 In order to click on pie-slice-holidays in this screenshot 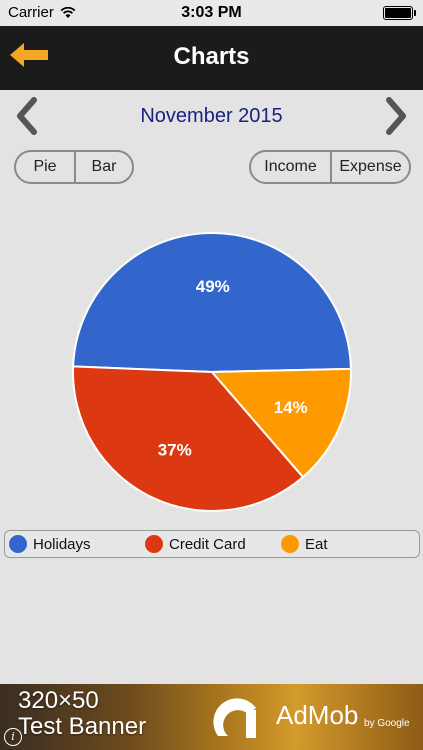, I will do `click(212, 303)`.